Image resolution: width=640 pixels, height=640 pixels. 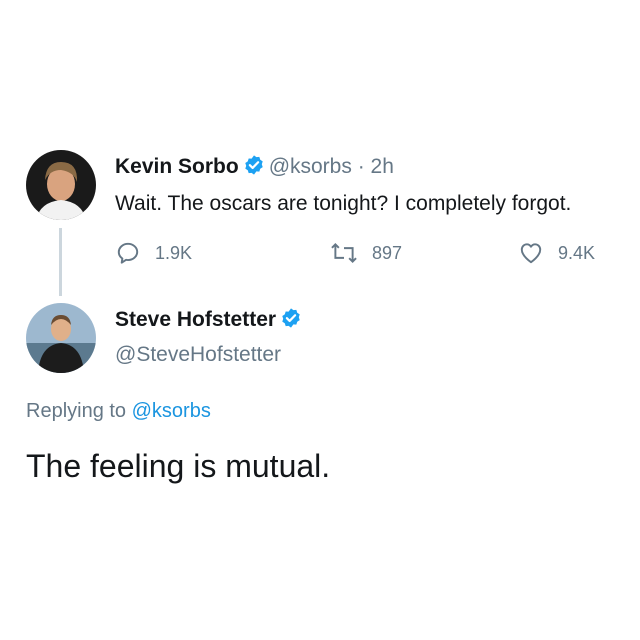 I want to click on tweet-actions: 1.9K 897 9.4K, so click(x=375, y=255).